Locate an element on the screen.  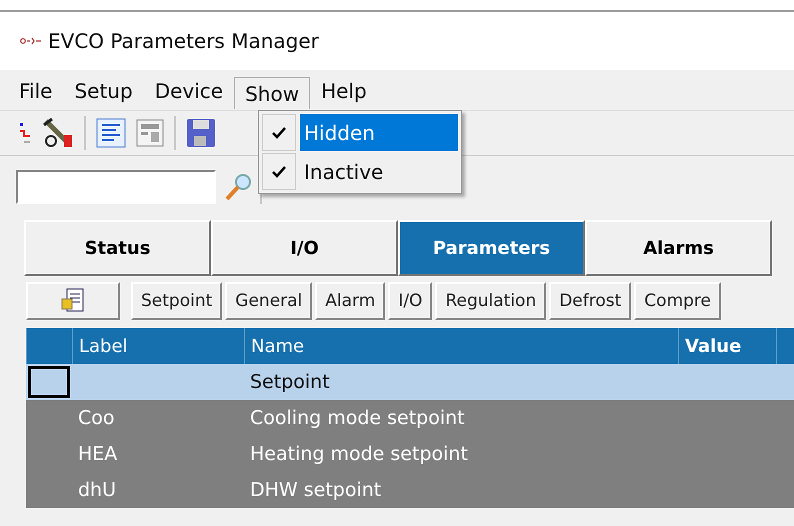
menu-option: Hidden is located at coordinates (379, 132).